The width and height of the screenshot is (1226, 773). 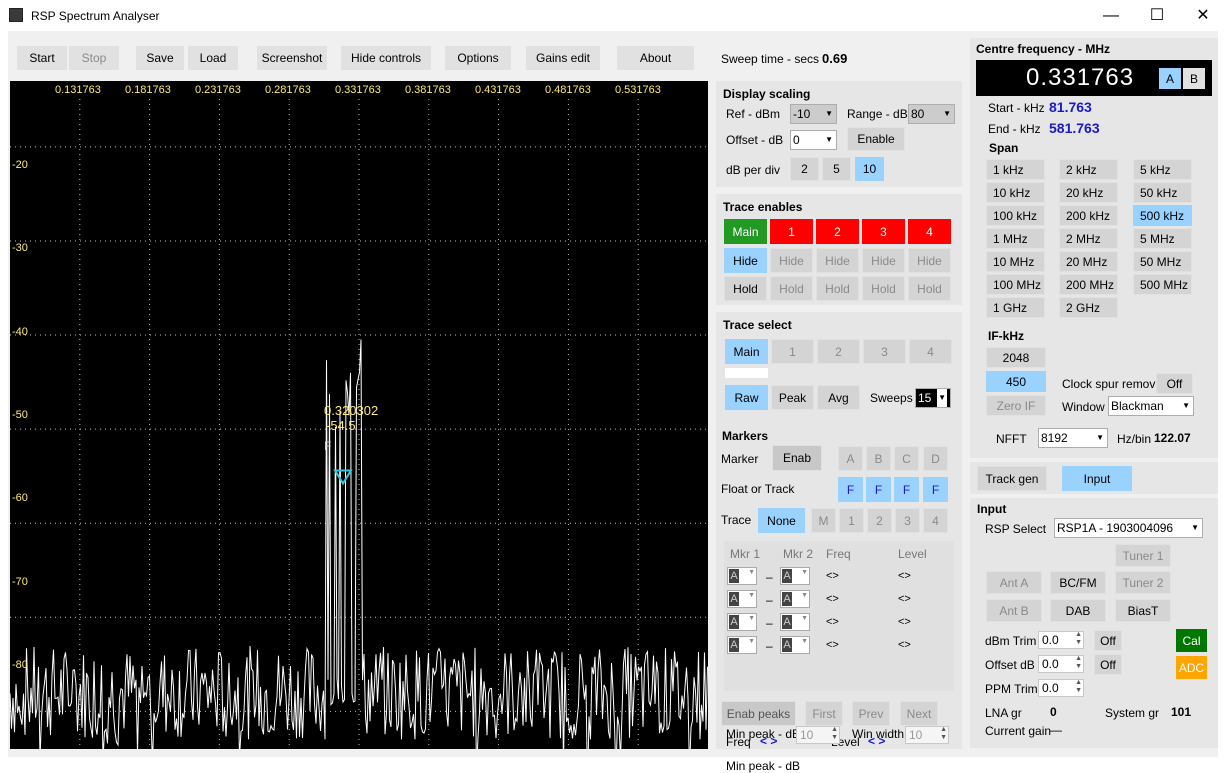 I want to click on span-2-mhz-button: 2 MHz, so click(x=1088, y=238).